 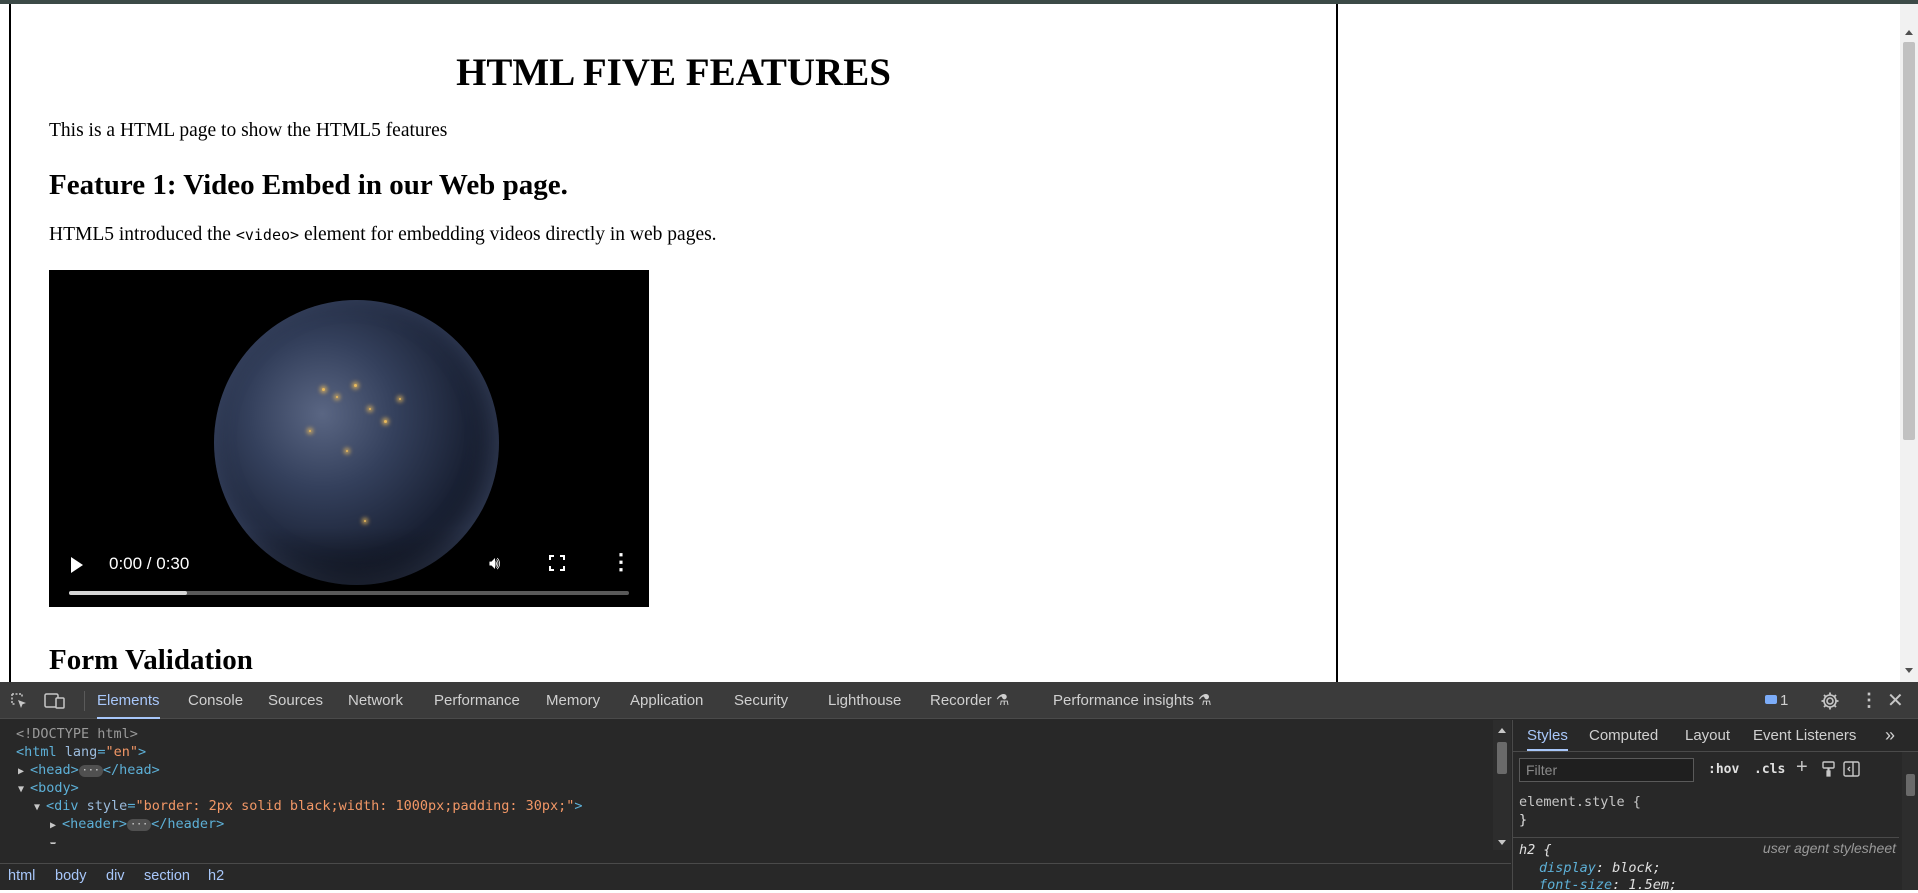 What do you see at coordinates (1802, 767) in the screenshot?
I see `new-style-rule-icon: +` at bounding box center [1802, 767].